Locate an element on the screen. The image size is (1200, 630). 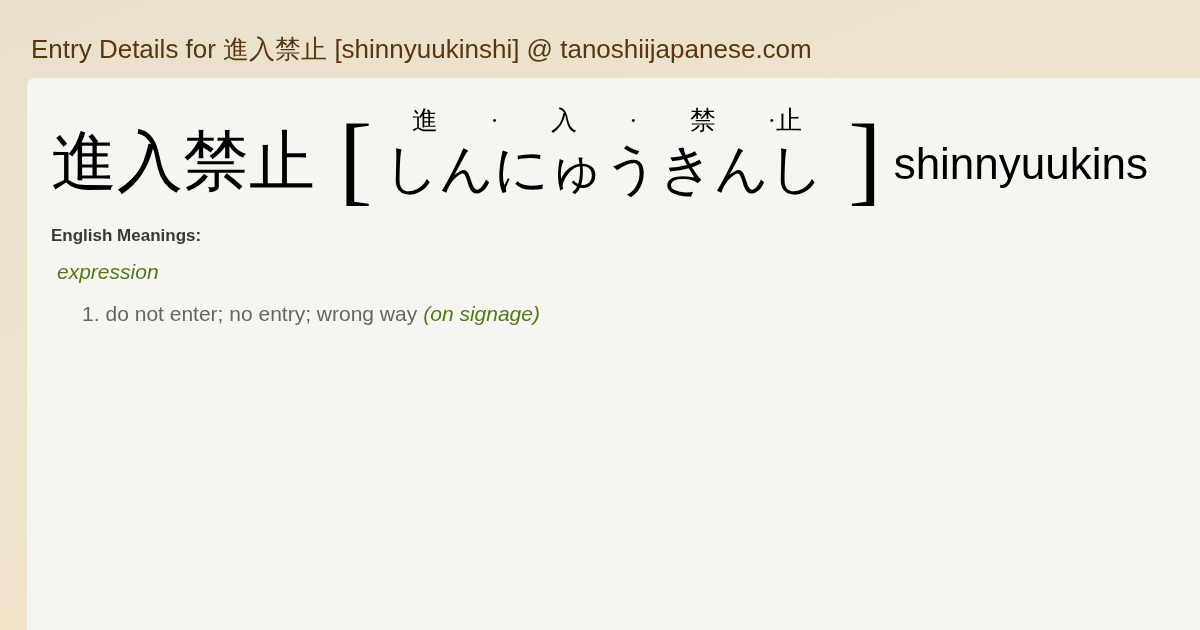
romaji-reading: shinnyuukins is located at coordinates (1020, 164).